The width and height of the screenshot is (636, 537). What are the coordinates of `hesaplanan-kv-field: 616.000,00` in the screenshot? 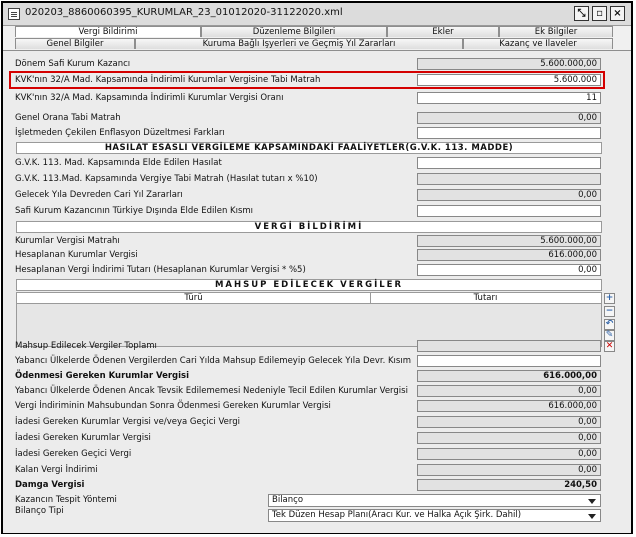 It's located at (509, 255).